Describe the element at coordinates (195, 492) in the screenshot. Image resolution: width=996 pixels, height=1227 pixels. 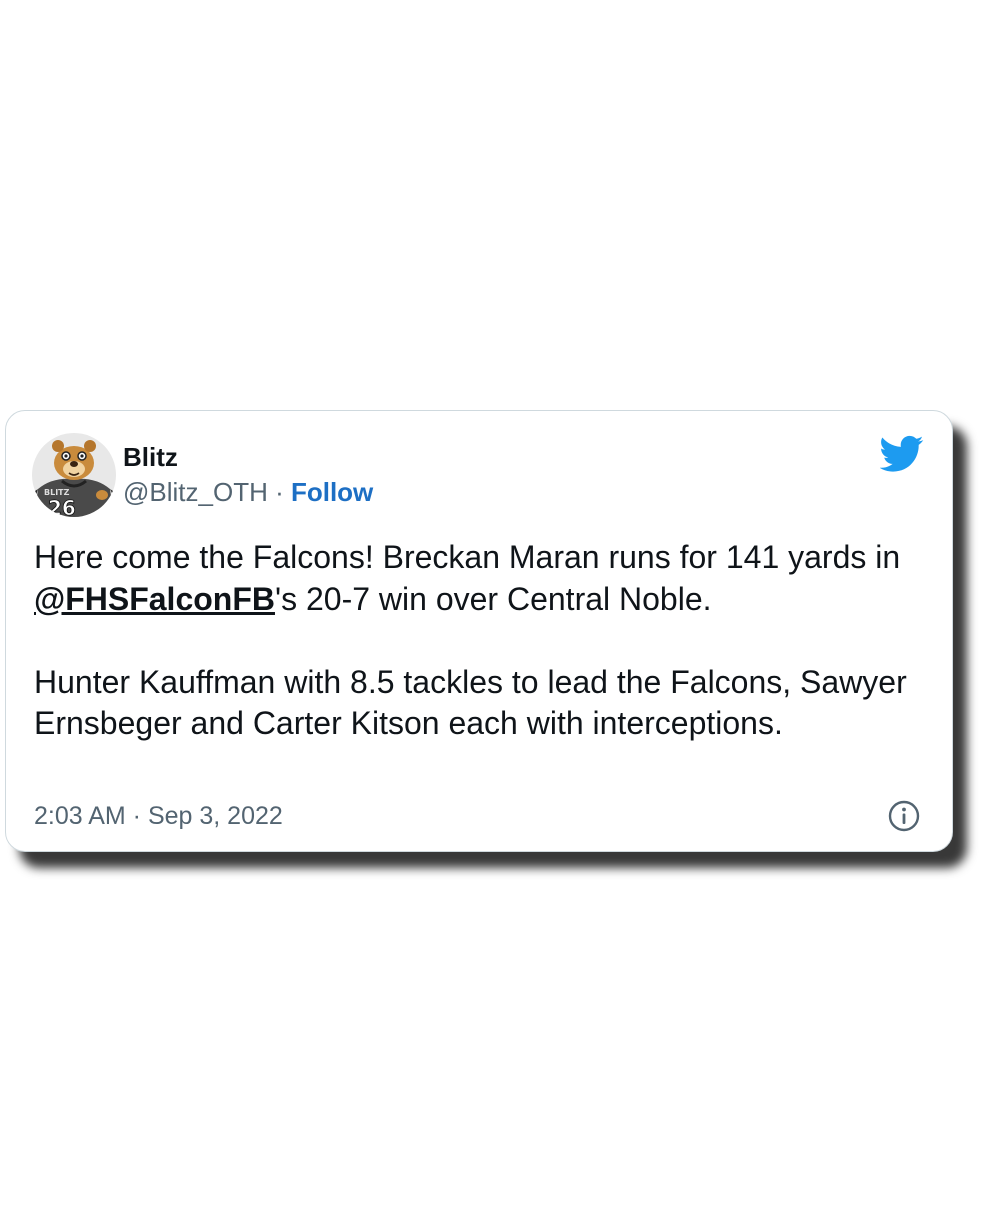
I see `author-handle: @Blitz_OTH` at that location.